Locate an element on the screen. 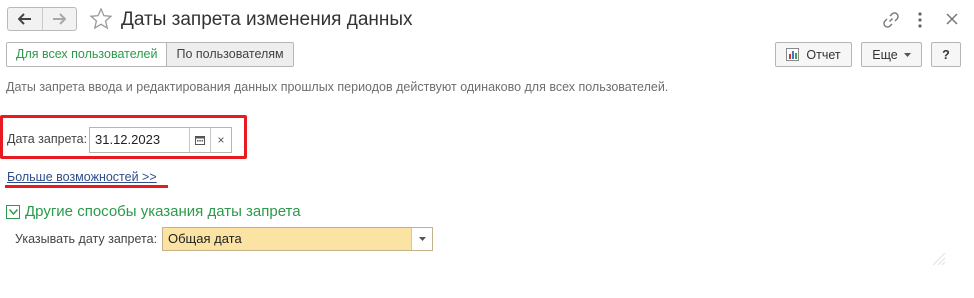  clear-icon: × is located at coordinates (221, 140).